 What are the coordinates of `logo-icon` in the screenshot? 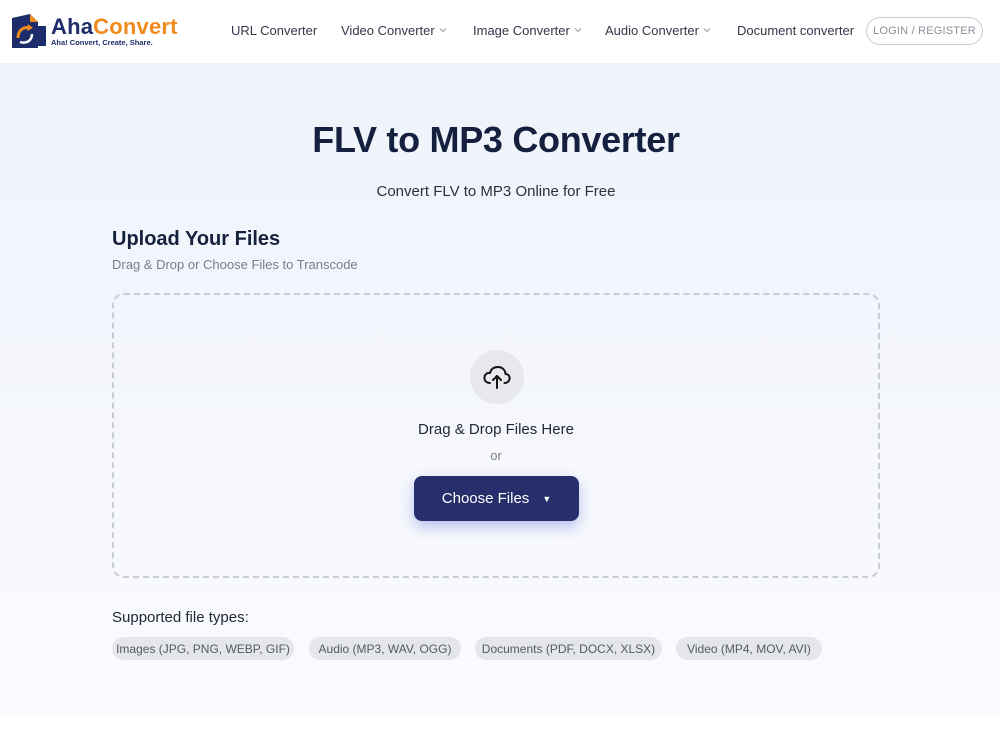 It's located at (29, 31).